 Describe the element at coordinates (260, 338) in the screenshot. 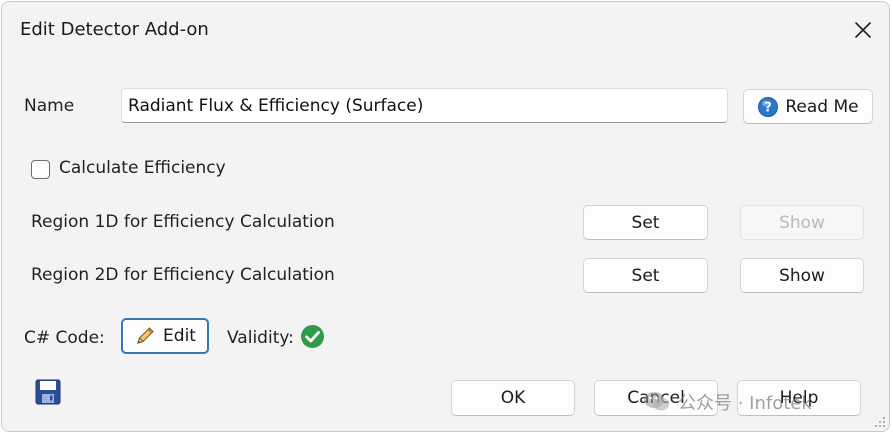

I see `validity-label: Validity:` at that location.